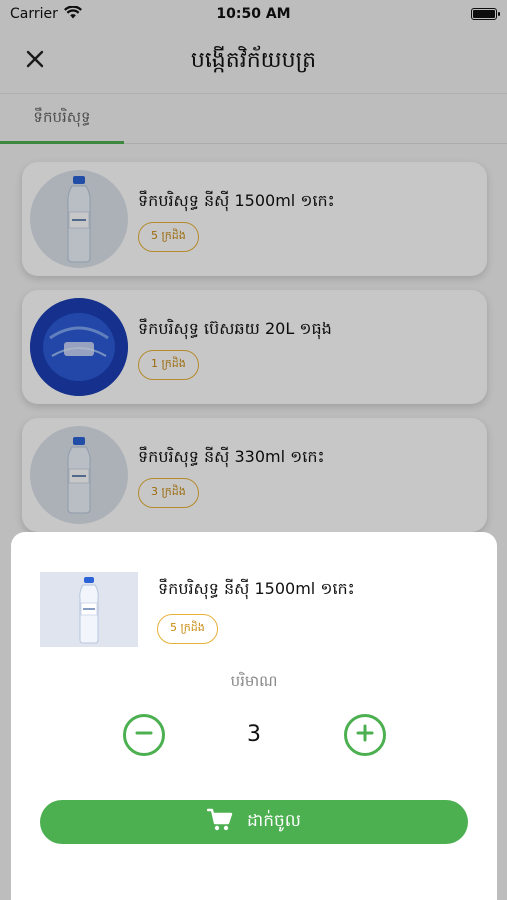 This screenshot has width=507, height=900. Describe the element at coordinates (254, 681) in the screenshot. I see `quantity-label: បរិមាណ` at that location.